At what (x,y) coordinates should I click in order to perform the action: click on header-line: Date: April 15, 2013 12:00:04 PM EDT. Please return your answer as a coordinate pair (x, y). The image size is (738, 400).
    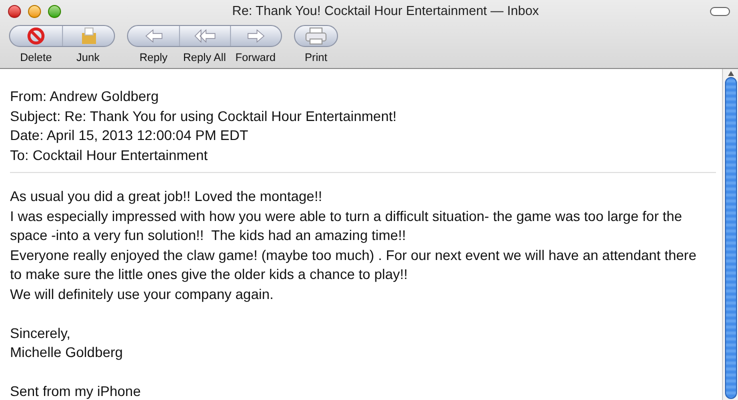
    Looking at the image, I should click on (130, 135).